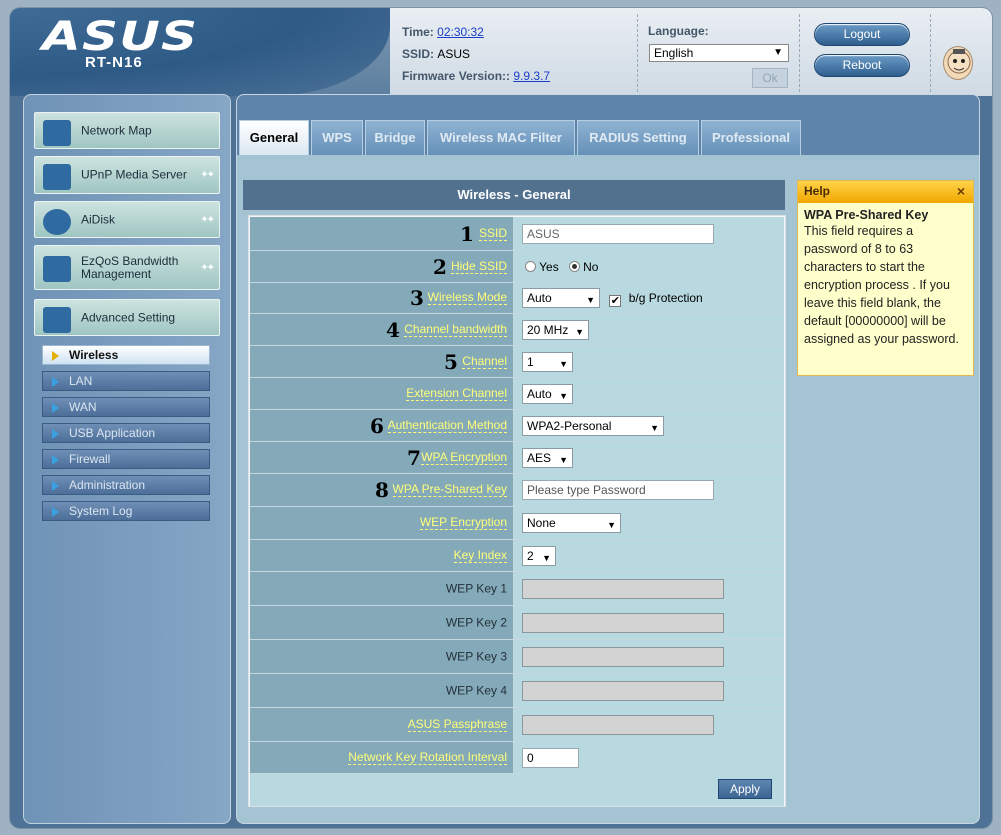 Image resolution: width=1001 pixels, height=835 pixels. I want to click on wep-encryption-label: WEP Encryption, so click(463, 523).